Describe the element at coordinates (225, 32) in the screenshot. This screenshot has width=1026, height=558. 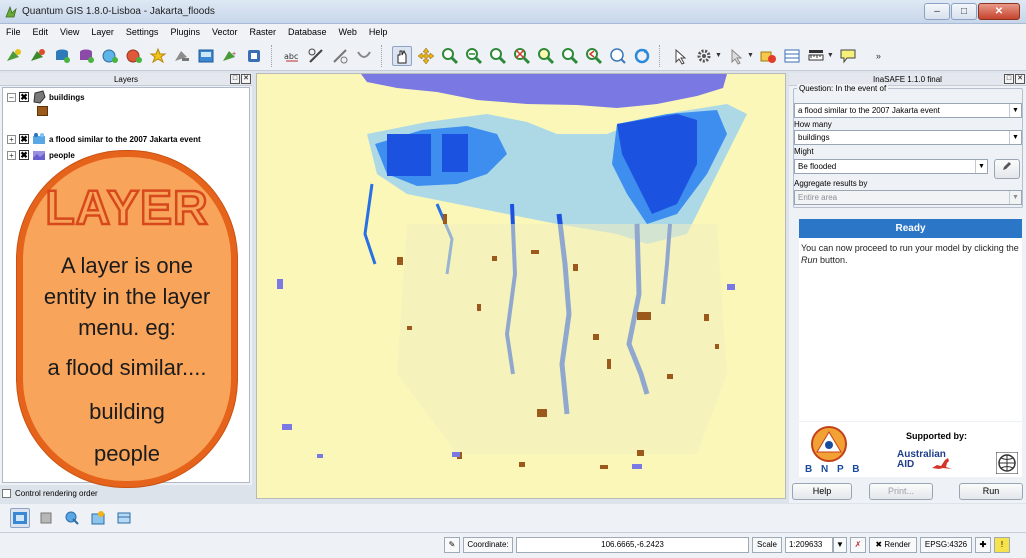
I see `menu-vector: Vector` at that location.